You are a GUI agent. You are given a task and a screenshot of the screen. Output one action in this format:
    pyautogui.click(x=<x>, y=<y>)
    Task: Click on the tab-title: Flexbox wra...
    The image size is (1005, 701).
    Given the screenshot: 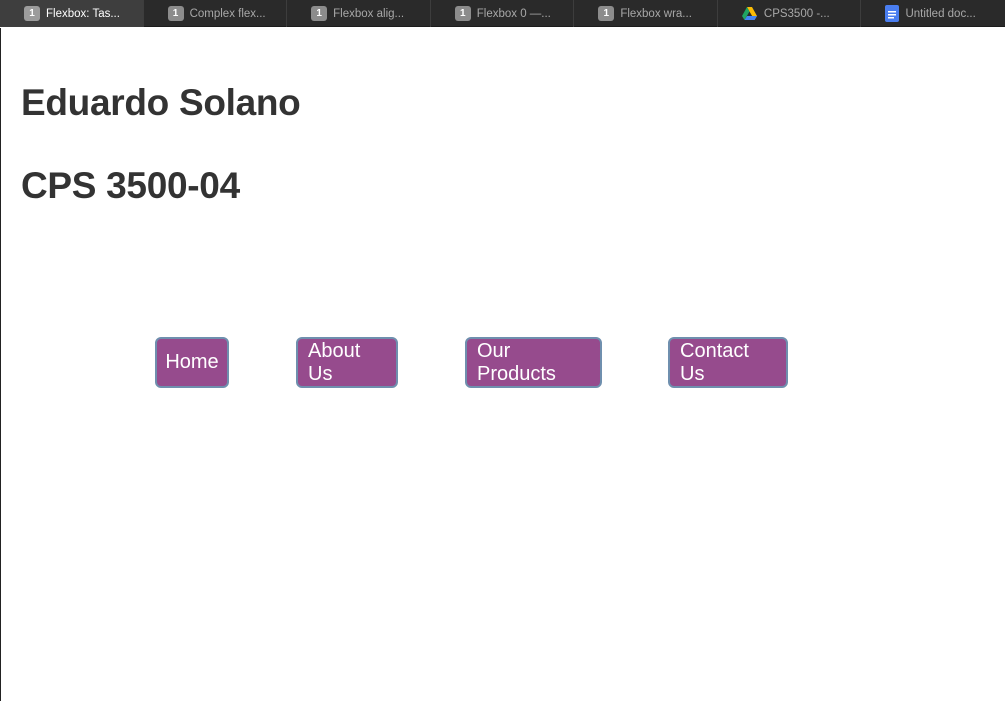 What is the action you would take?
    pyautogui.click(x=656, y=13)
    